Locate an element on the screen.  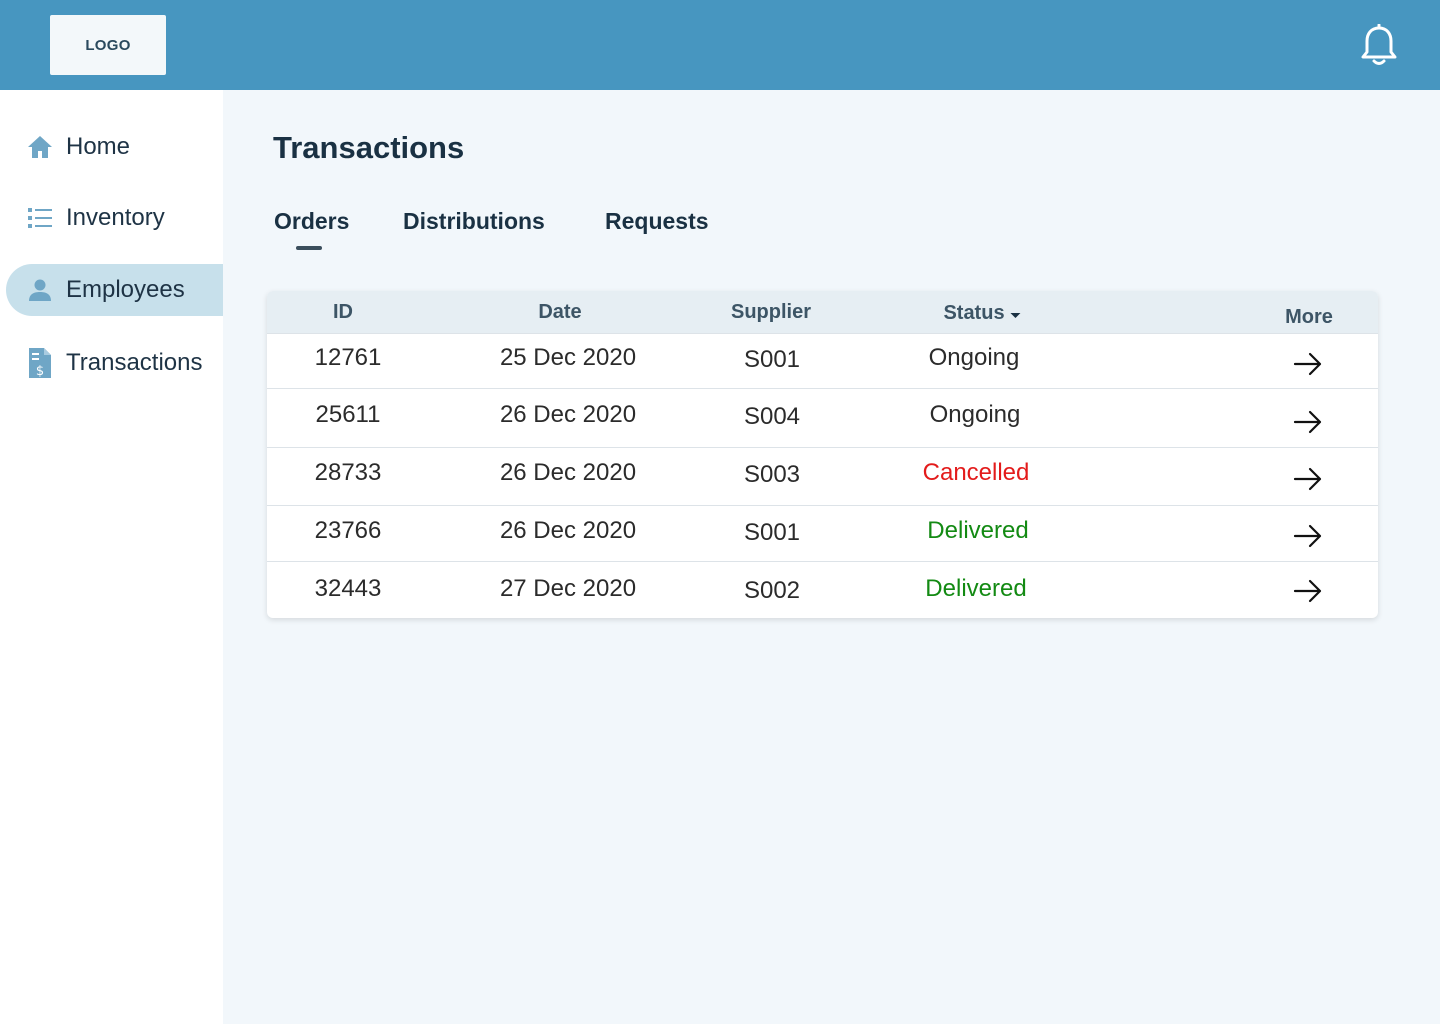
sidebar-item-label: Inventory is located at coordinates (115, 217).